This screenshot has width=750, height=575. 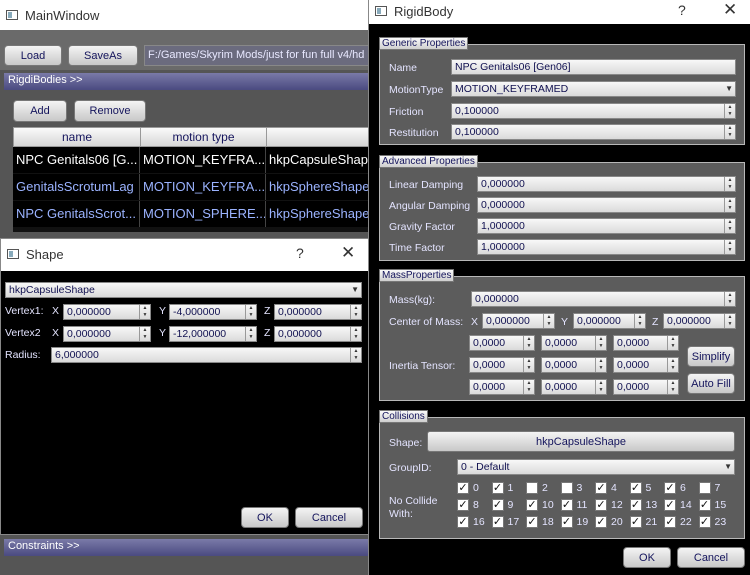 I want to click on no-collide-checkbox-16: ✓, so click(x=463, y=522).